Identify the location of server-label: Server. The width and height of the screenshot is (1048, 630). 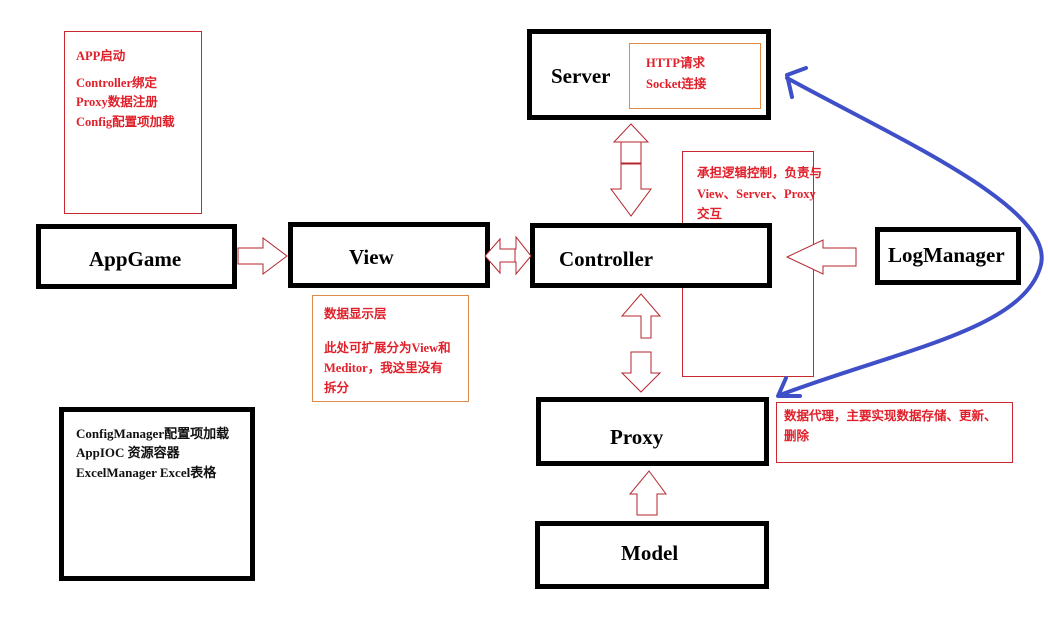
(581, 76).